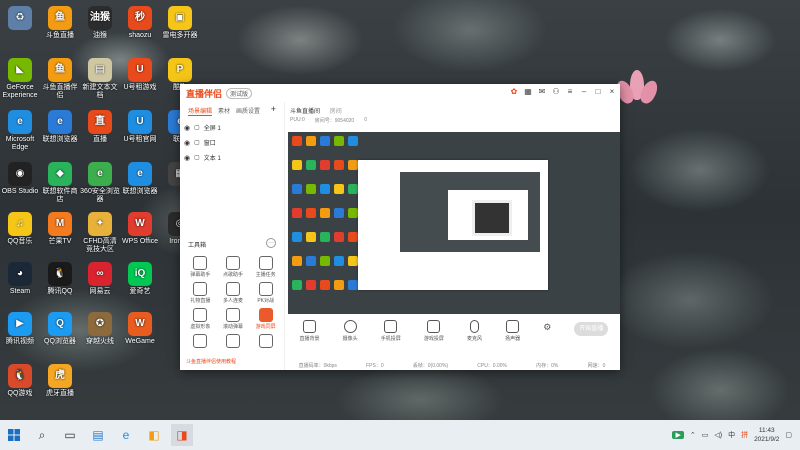  What do you see at coordinates (200, 267) in the screenshot?
I see `toolbox-item: 弹幕助手` at bounding box center [200, 267].